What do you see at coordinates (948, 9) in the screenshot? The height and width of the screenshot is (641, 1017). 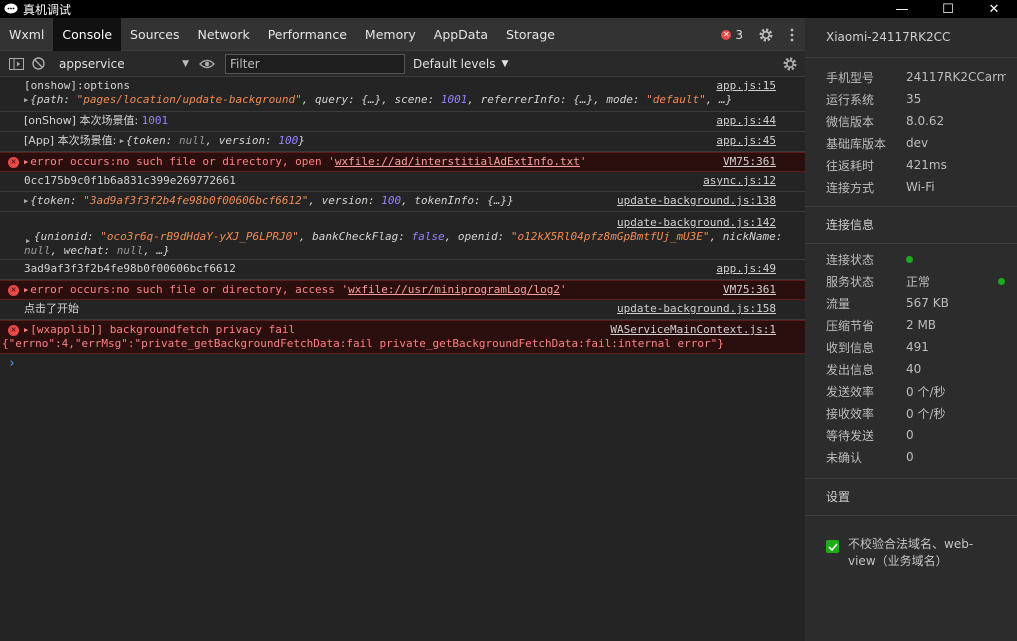 I see `maximize-button: ☐` at bounding box center [948, 9].